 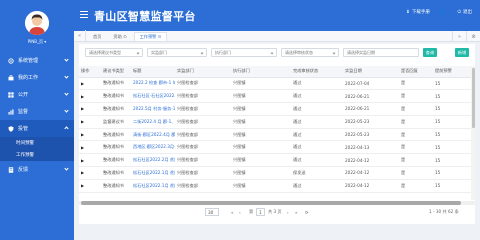 I want to click on menu-toggle-icon, so click(x=84, y=14).